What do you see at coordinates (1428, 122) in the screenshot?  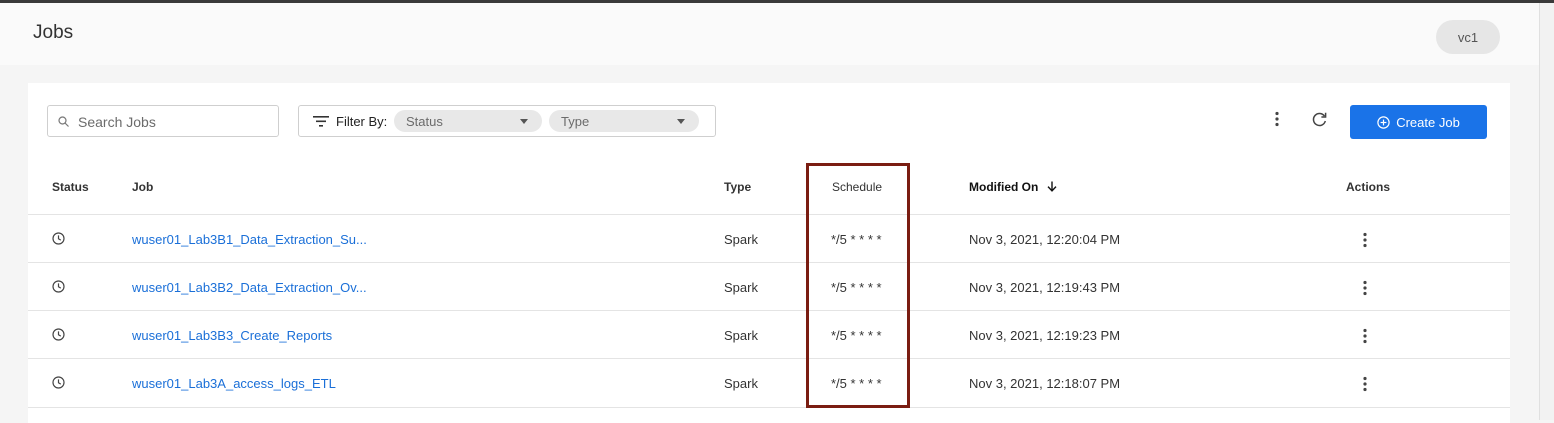 I see `create-job-label: Create Job` at bounding box center [1428, 122].